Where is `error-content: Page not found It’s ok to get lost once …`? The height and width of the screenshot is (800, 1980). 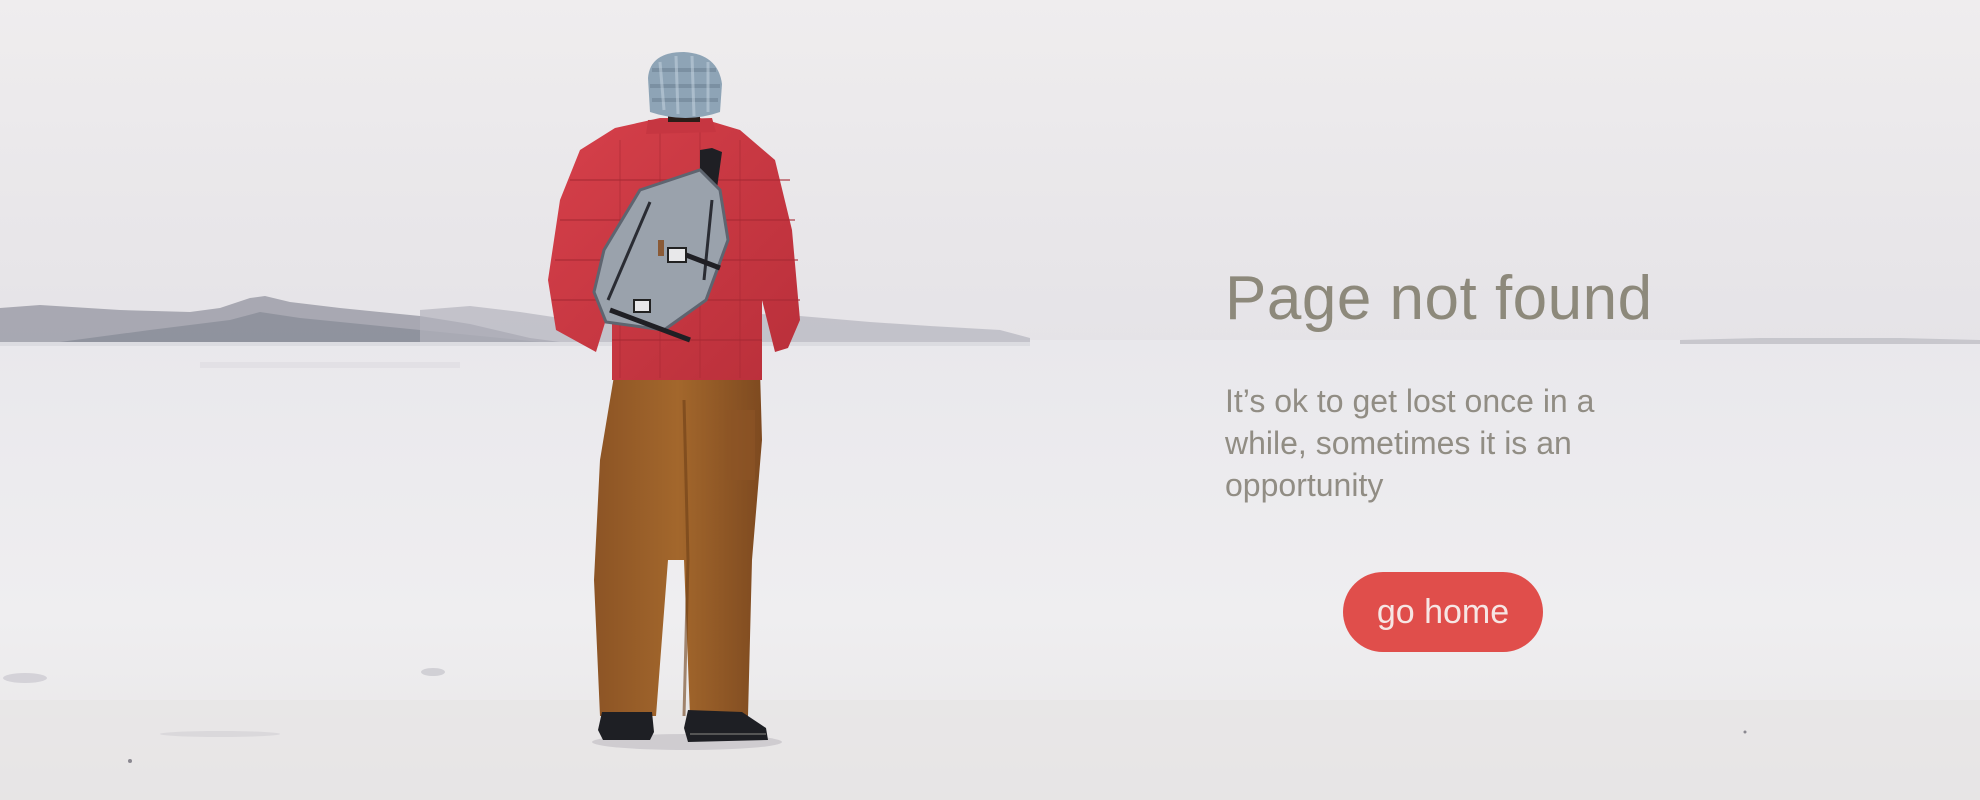 error-content: Page not found It’s ok to get lost once … is located at coordinates (1465, 384).